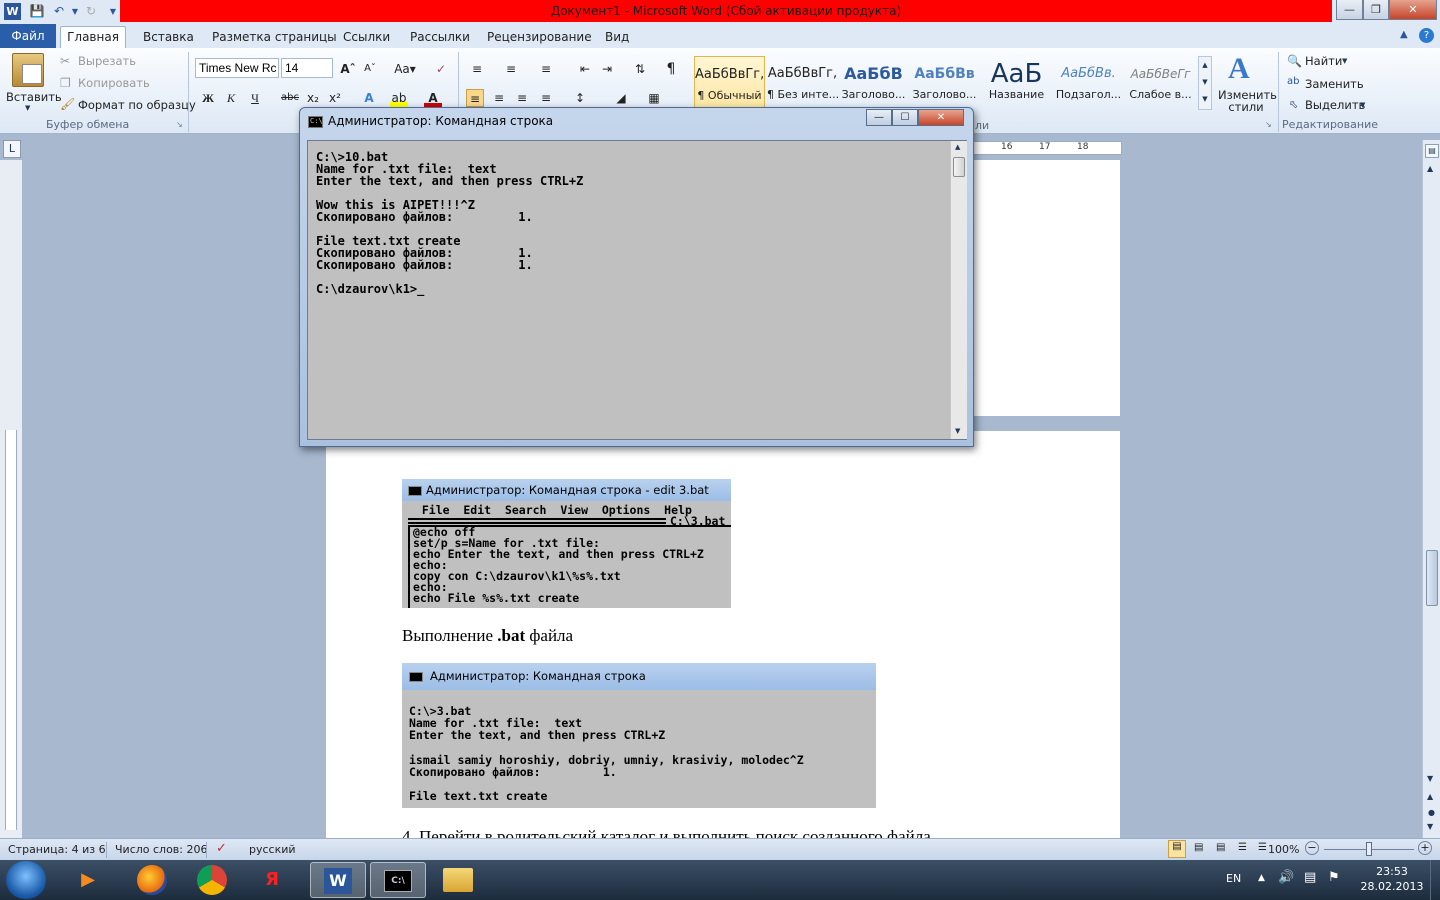  What do you see at coordinates (370, 69) in the screenshot?
I see `shrink-font-icon: Aˇ` at bounding box center [370, 69].